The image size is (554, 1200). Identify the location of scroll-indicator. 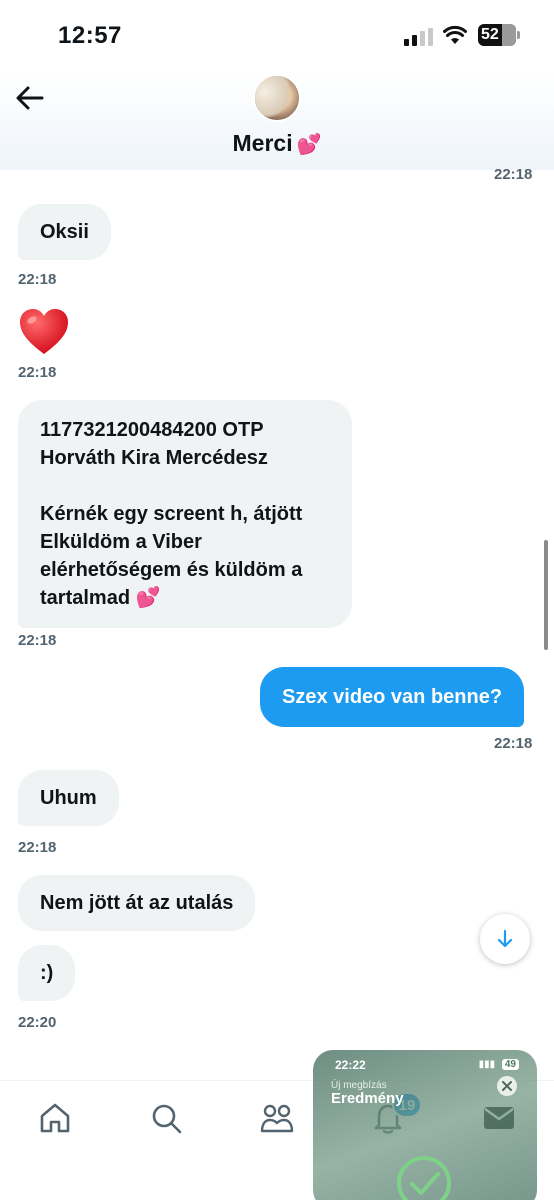
(546, 595).